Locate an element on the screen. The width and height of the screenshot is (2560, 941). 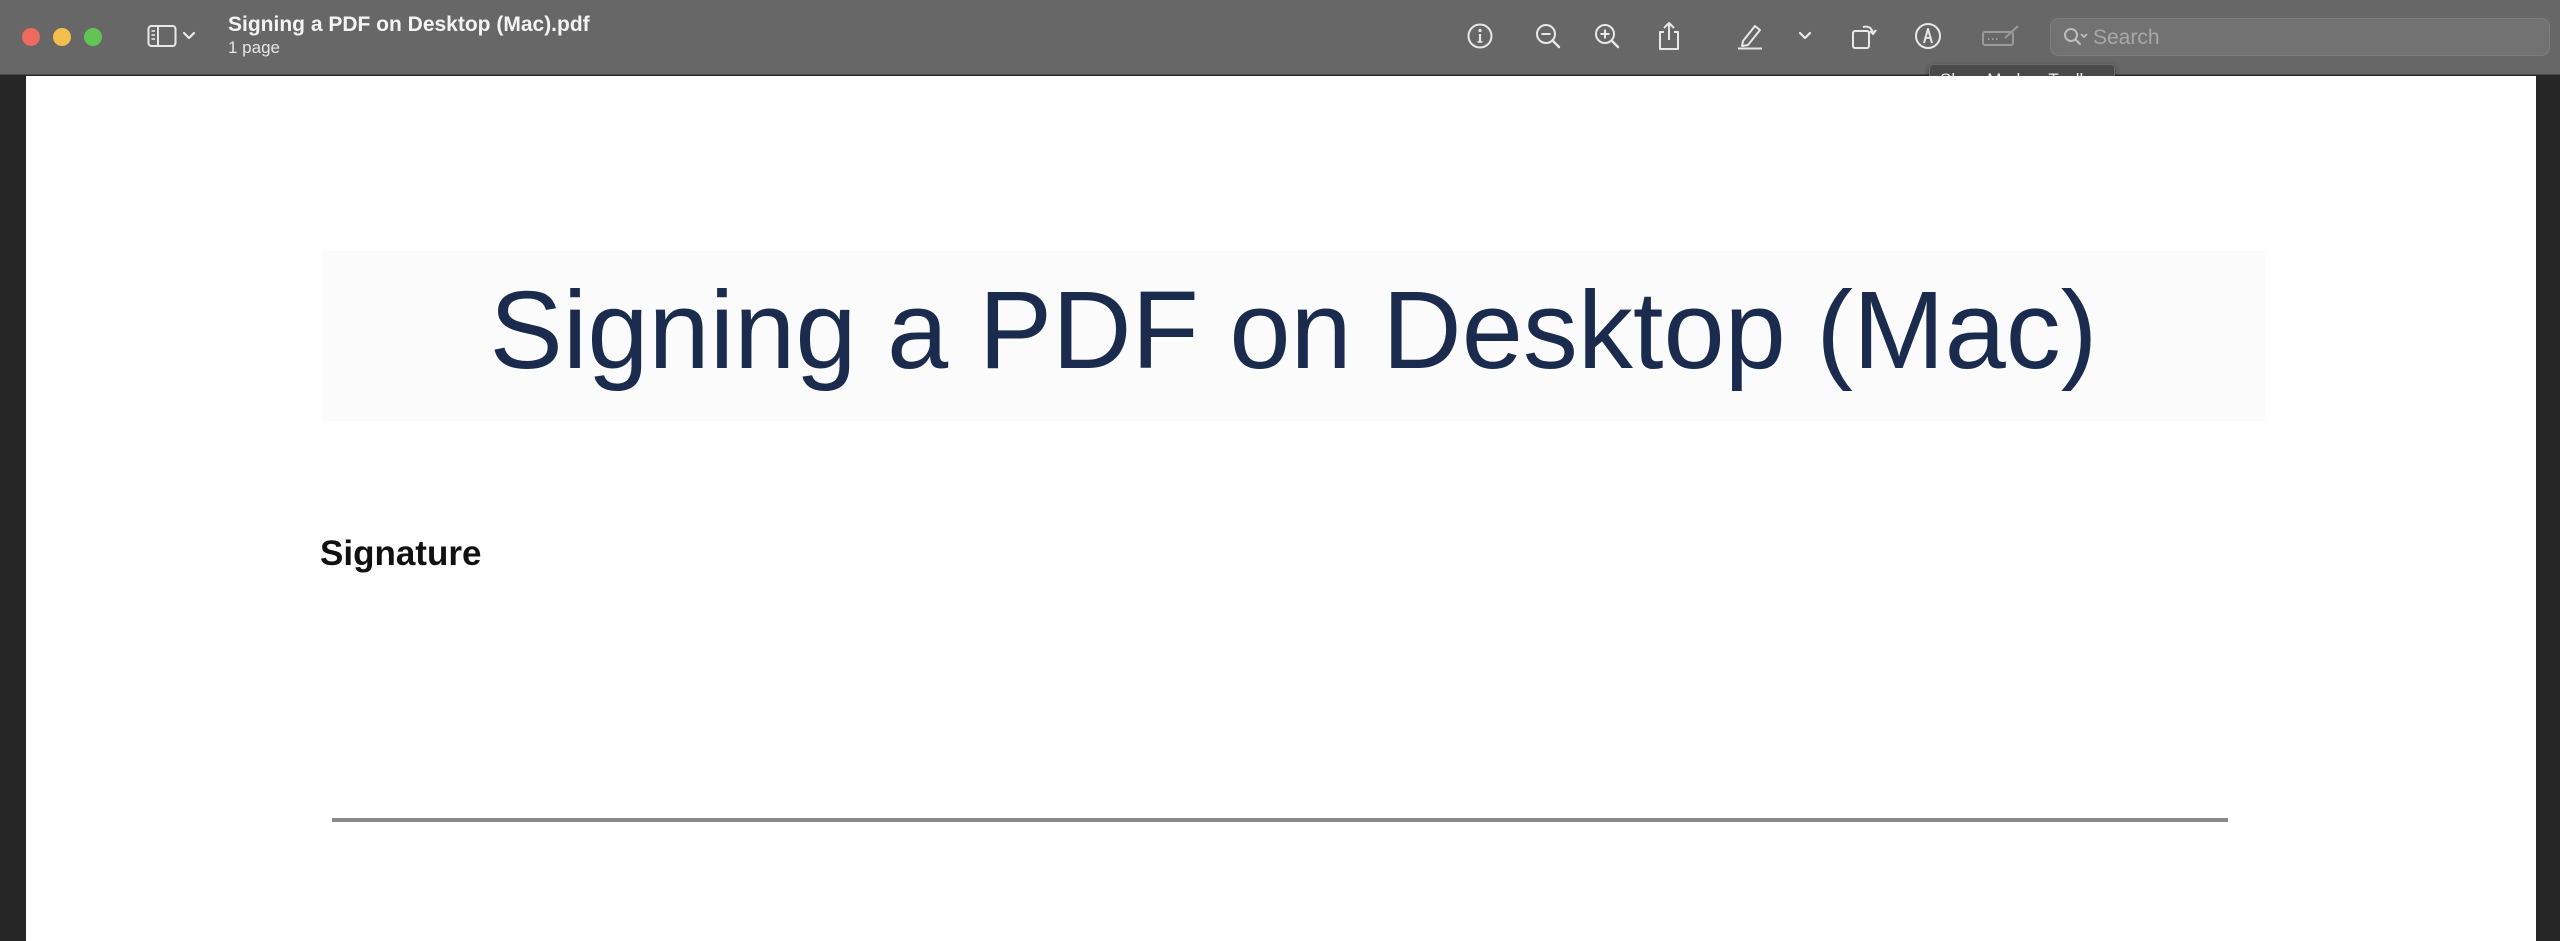
zoom-out-icon is located at coordinates (1548, 36).